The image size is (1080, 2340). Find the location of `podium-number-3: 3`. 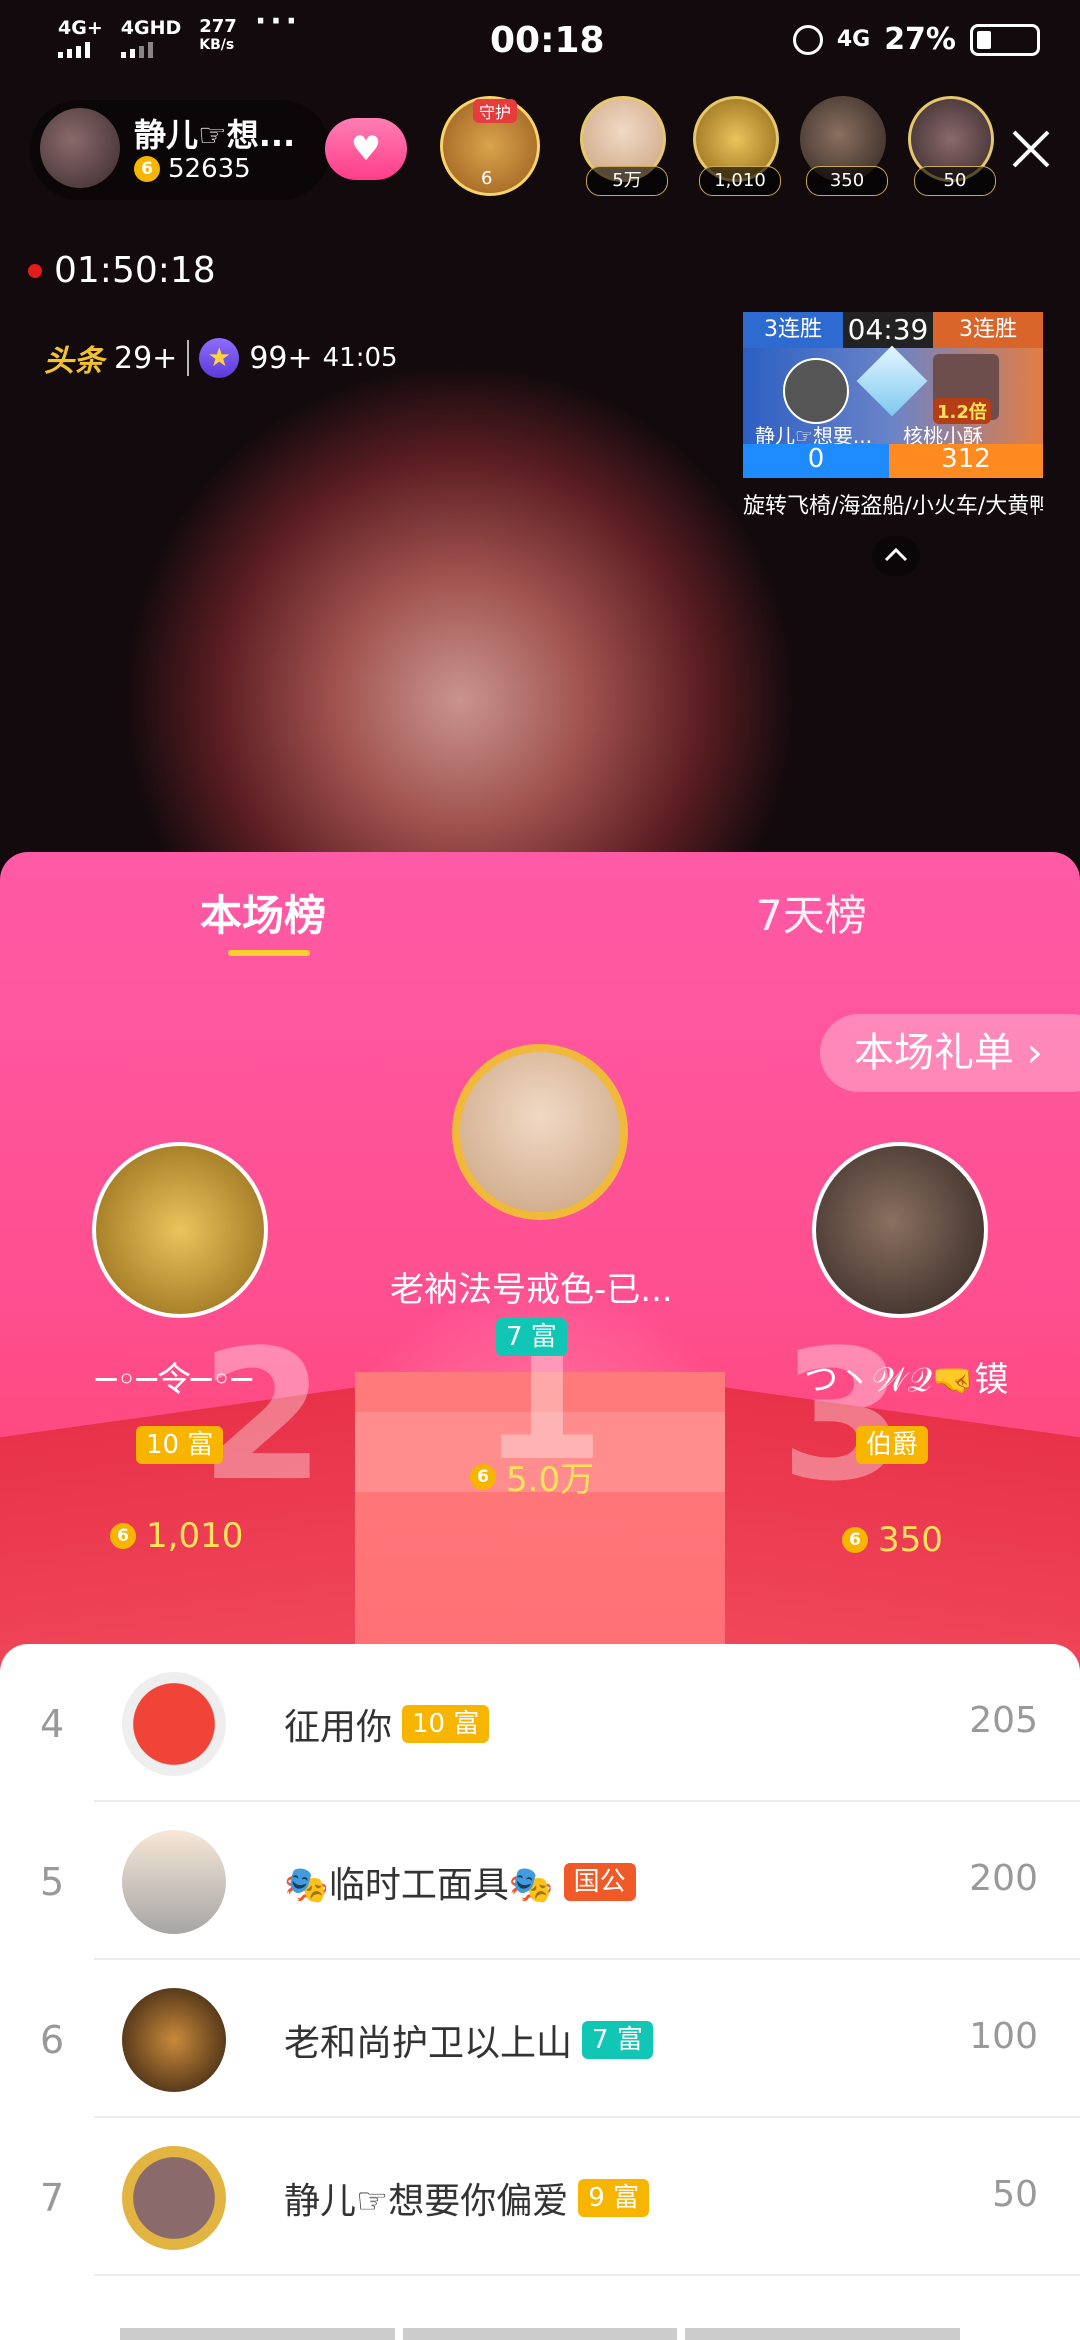

podium-number-3: 3 is located at coordinates (843, 1416).